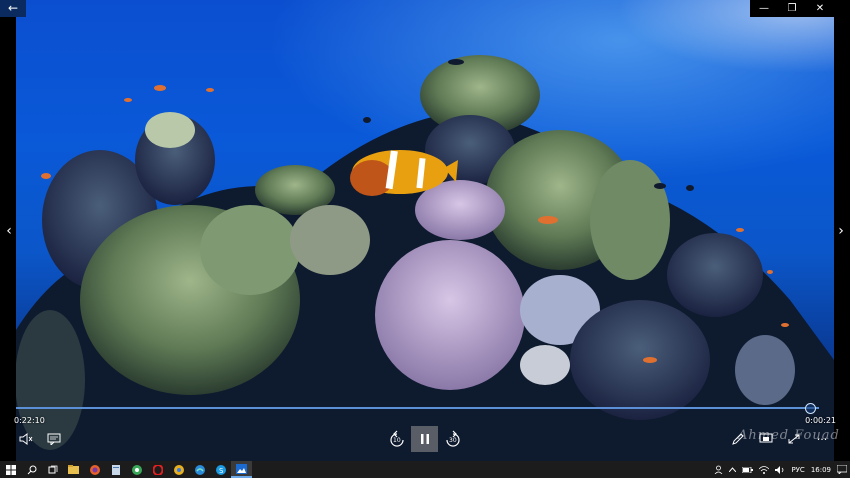  I want to click on pause-icon, so click(424, 439).